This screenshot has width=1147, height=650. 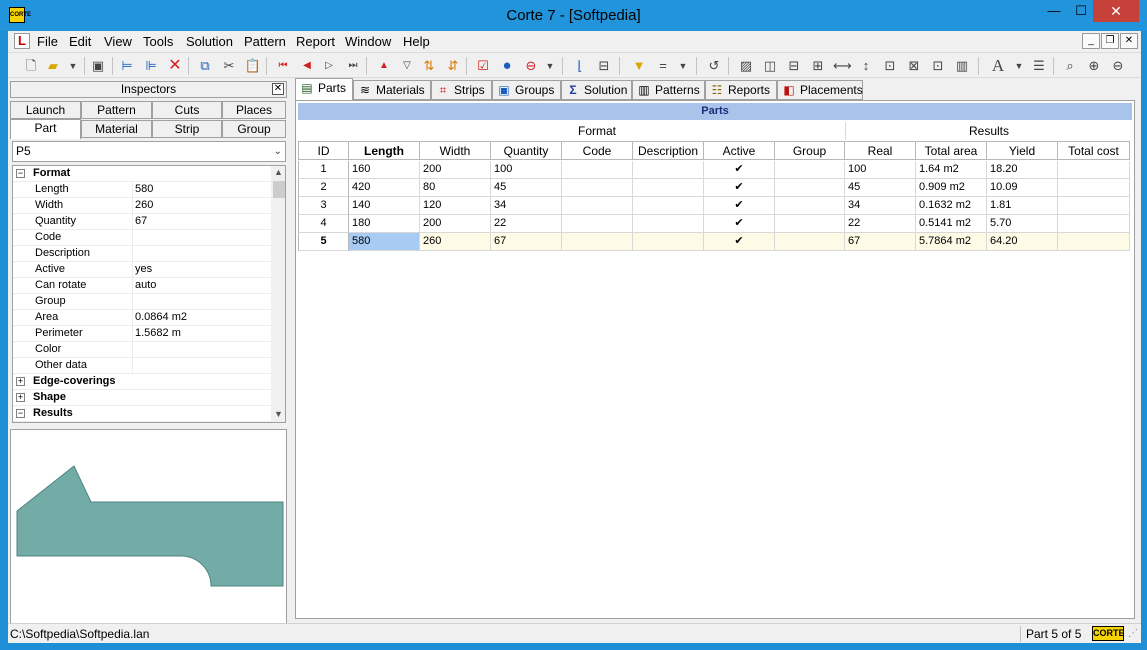 I want to click on tab-solution: Σ Solution, so click(x=596, y=90).